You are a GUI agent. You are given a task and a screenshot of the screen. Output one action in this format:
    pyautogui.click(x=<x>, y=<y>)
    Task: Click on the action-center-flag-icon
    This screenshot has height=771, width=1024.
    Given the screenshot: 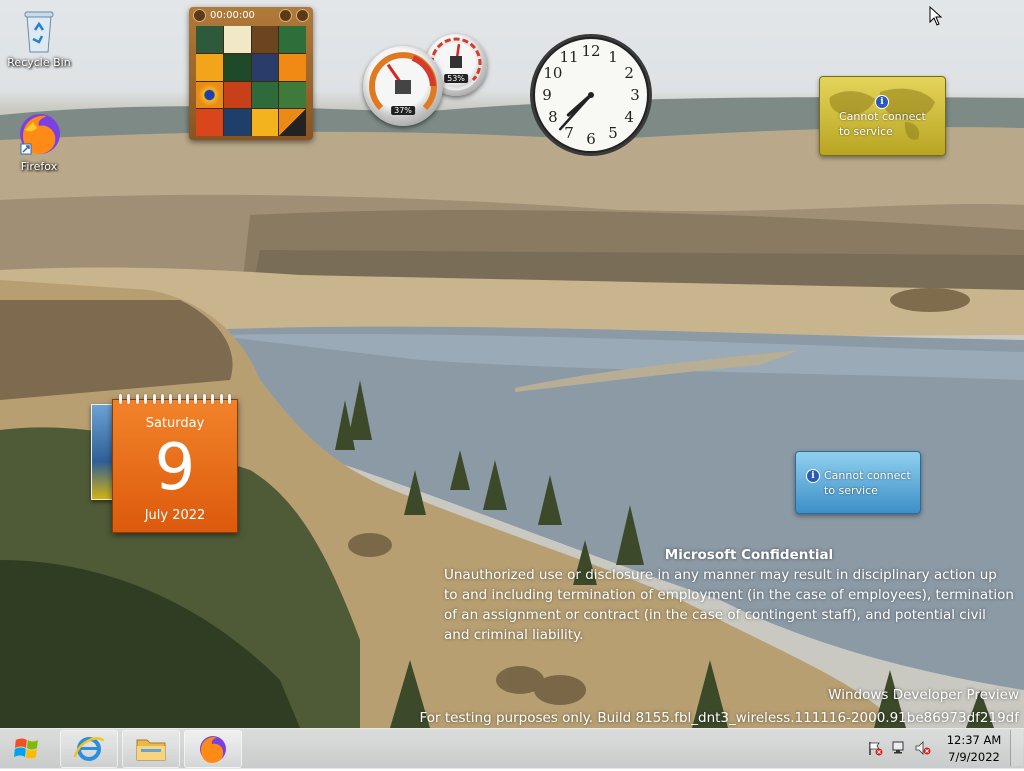 What is the action you would take?
    pyautogui.click(x=875, y=748)
    